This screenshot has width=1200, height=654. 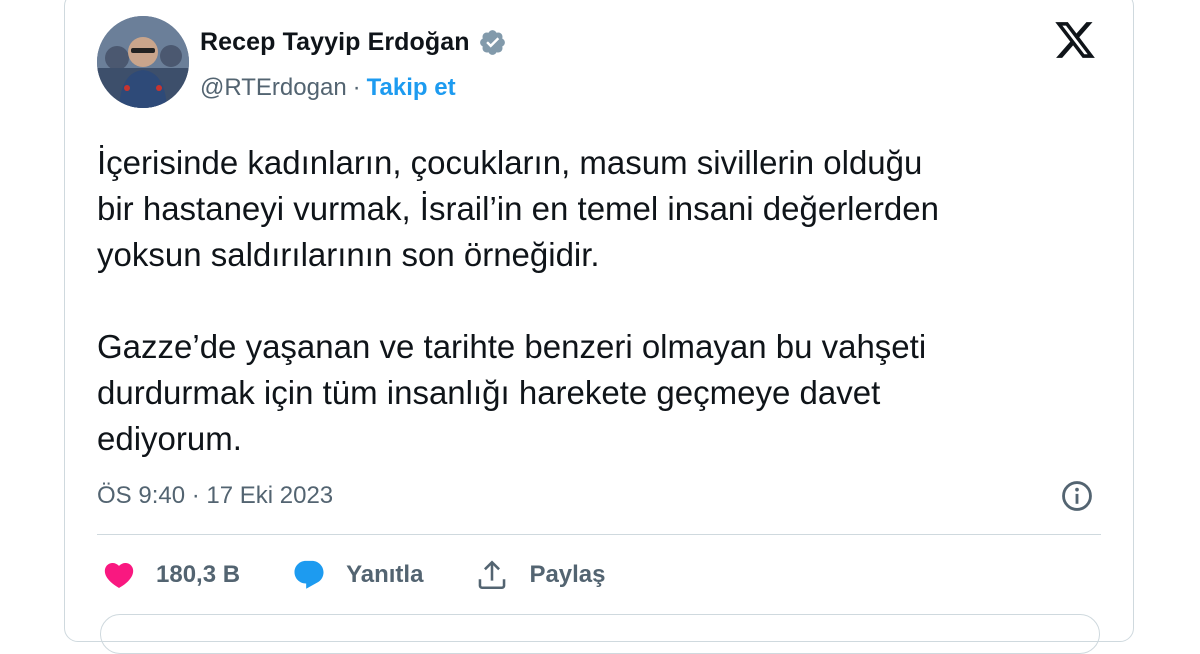 I want to click on author-handle-row: @RTErdogan · Takip et, so click(x=328, y=88).